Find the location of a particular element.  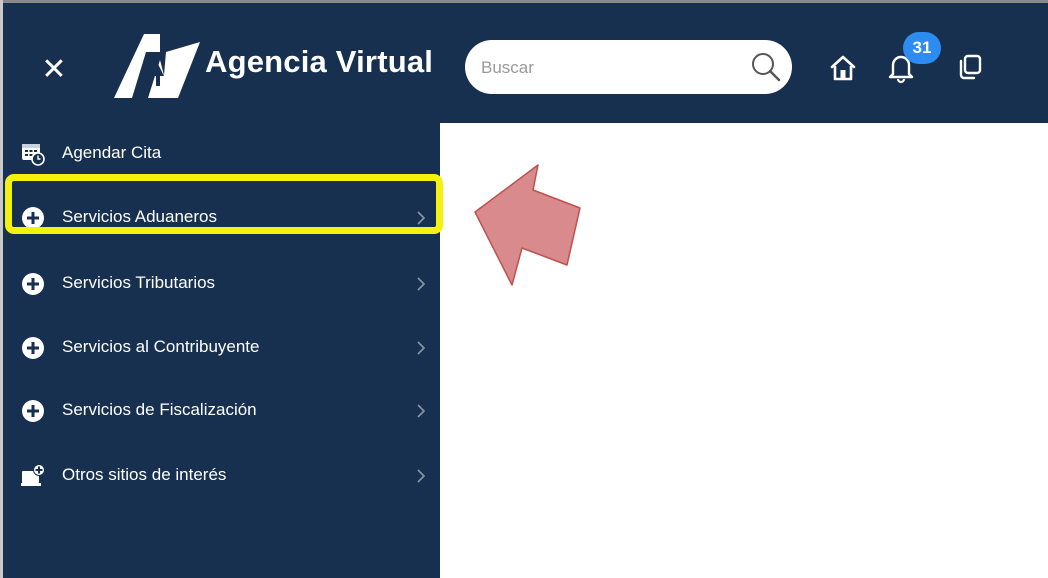

sidebar-item-agendar-cita: Agendar Cita is located at coordinates (221, 154).